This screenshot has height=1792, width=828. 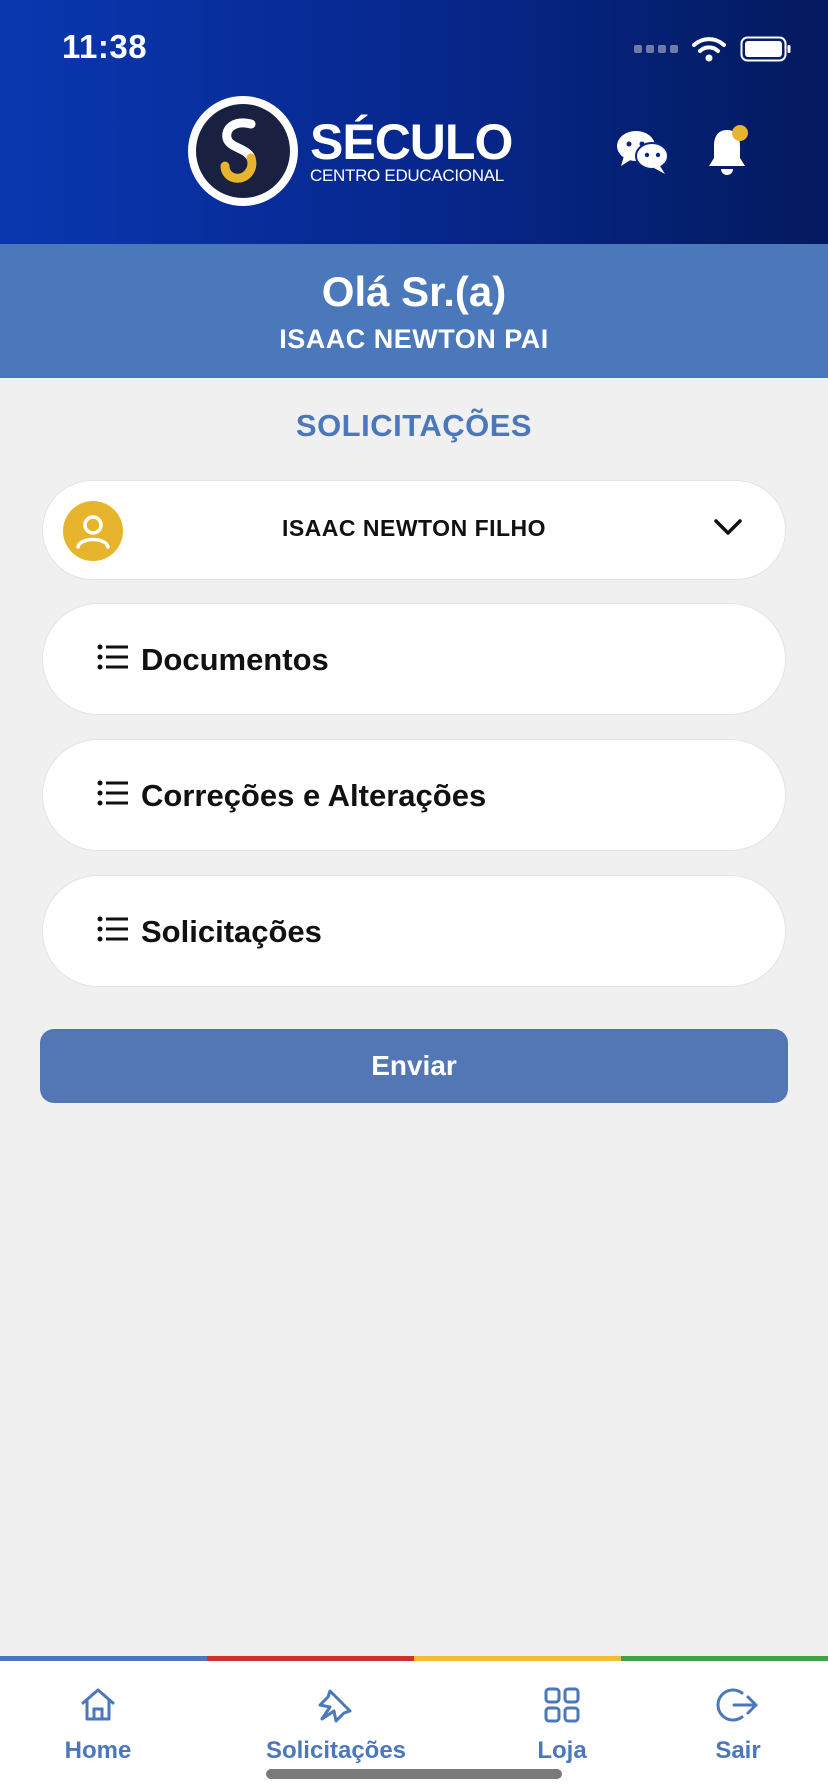 What do you see at coordinates (414, 1774) in the screenshot?
I see `home-indicator` at bounding box center [414, 1774].